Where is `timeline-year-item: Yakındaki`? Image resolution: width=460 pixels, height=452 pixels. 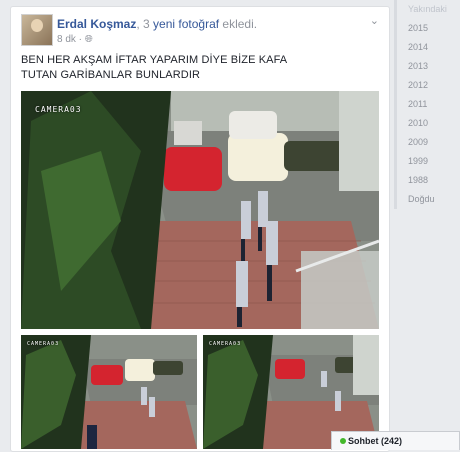 timeline-year-item: Yakındaki is located at coordinates (427, 9).